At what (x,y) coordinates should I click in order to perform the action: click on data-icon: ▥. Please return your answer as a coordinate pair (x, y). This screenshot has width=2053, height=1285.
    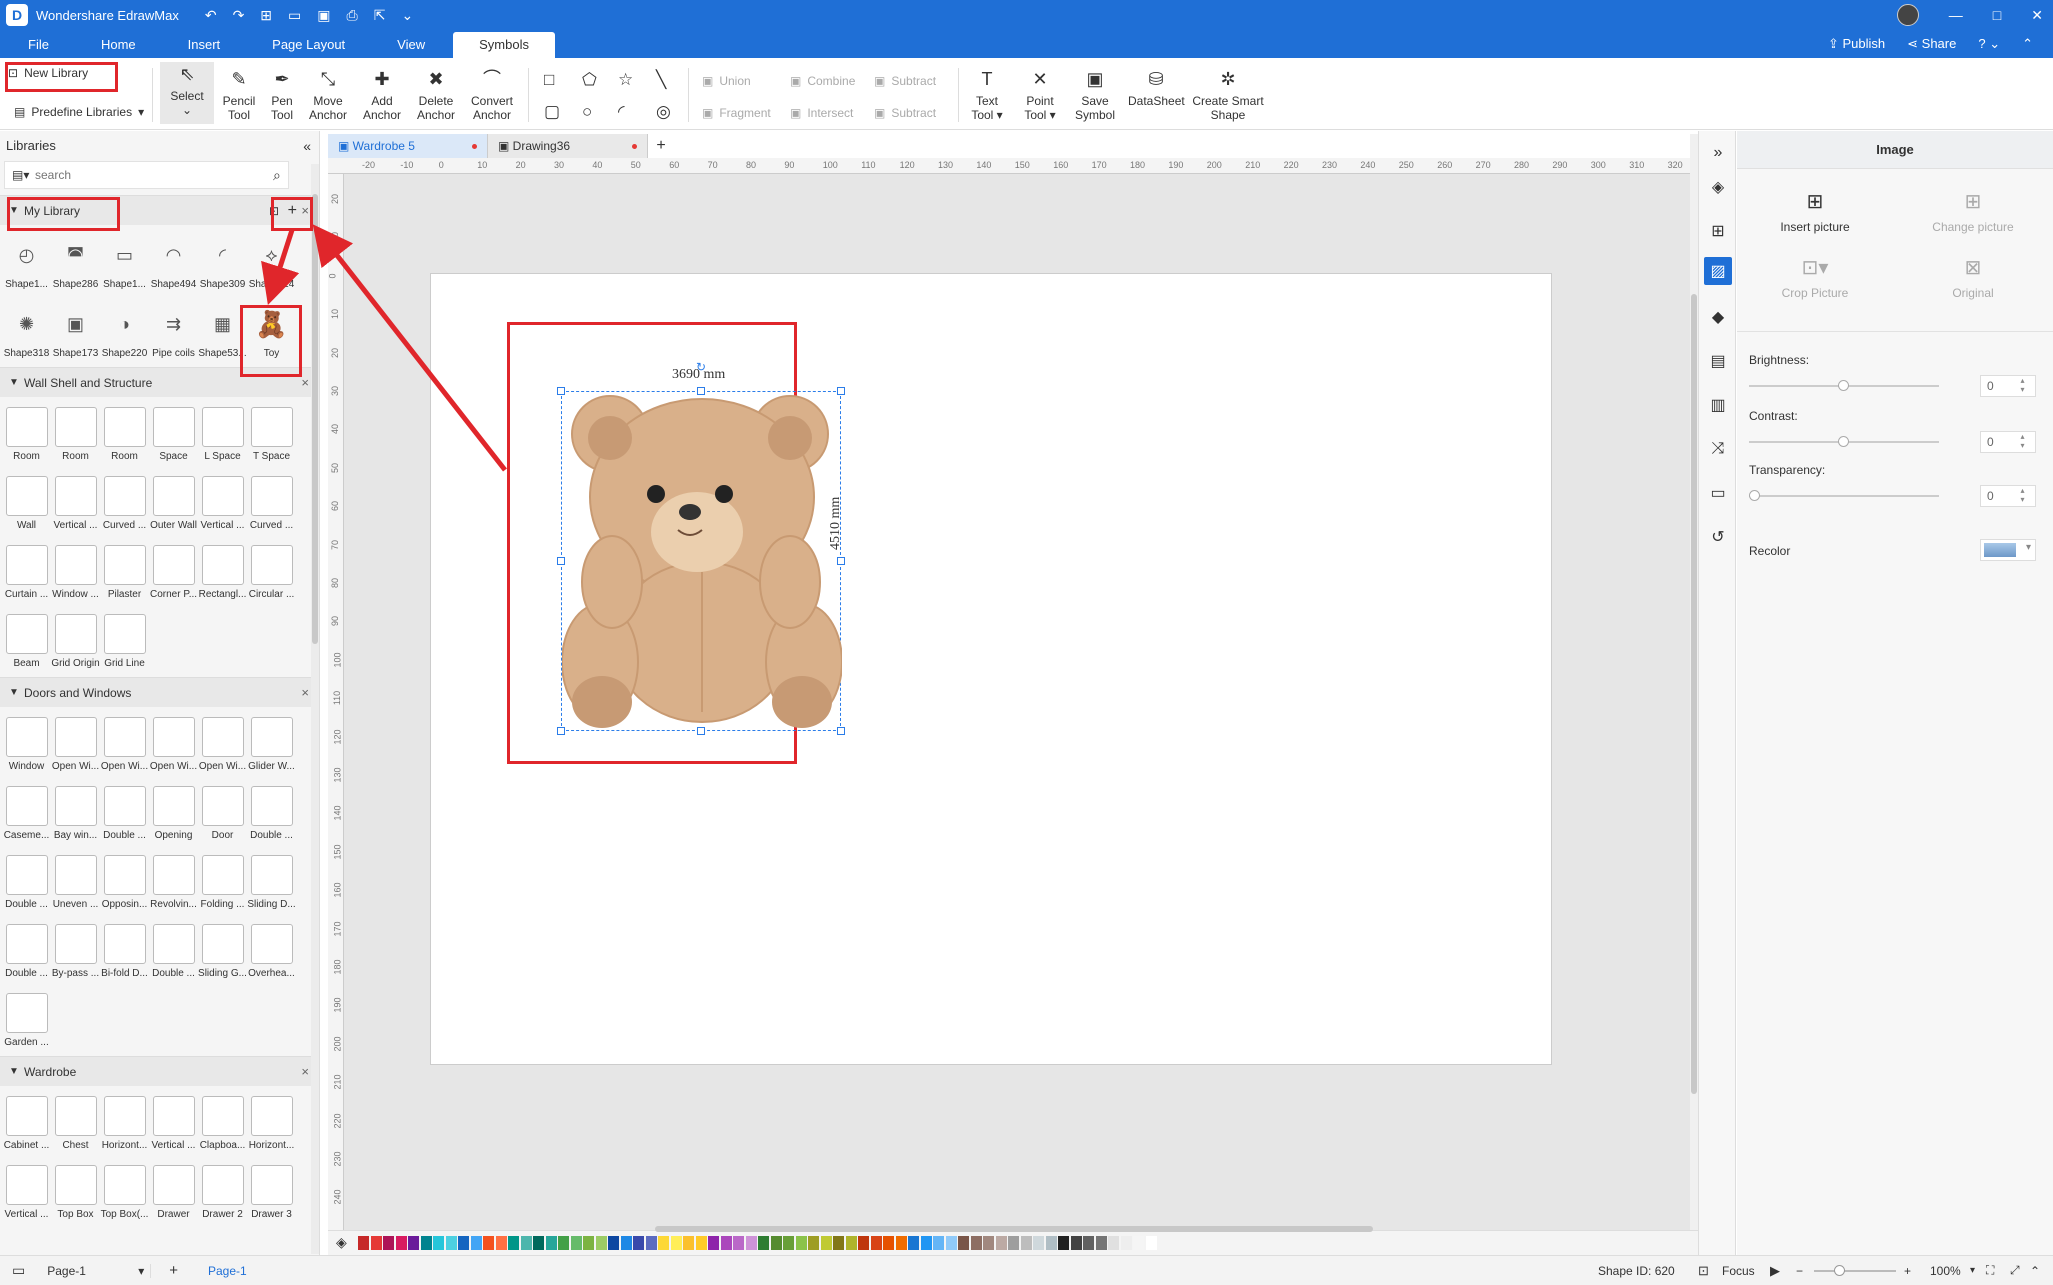
    Looking at the image, I should click on (1718, 405).